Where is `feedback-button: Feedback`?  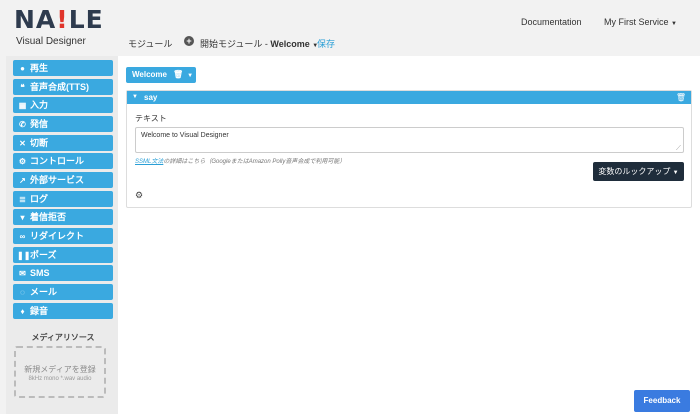 feedback-button: Feedback is located at coordinates (662, 401).